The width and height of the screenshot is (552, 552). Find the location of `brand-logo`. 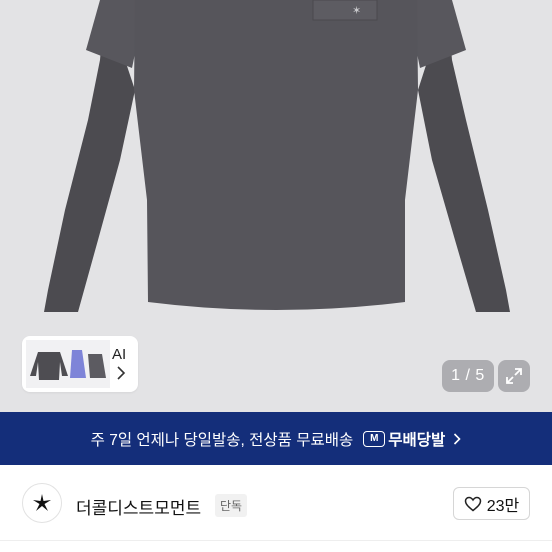

brand-logo is located at coordinates (42, 503).